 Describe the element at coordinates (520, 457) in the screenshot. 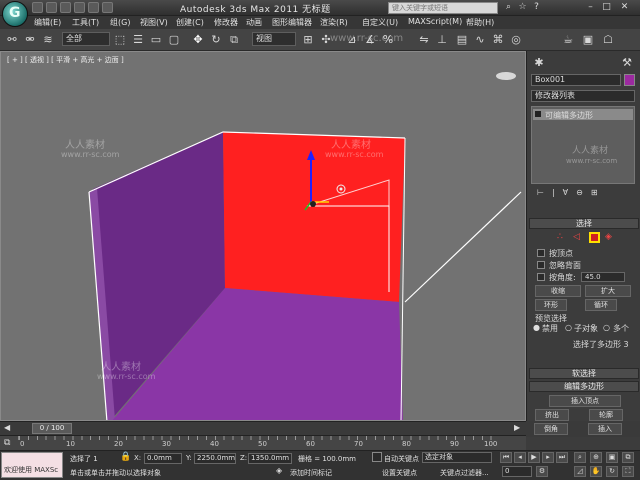

I see `previous-frame-icon: ◂` at that location.